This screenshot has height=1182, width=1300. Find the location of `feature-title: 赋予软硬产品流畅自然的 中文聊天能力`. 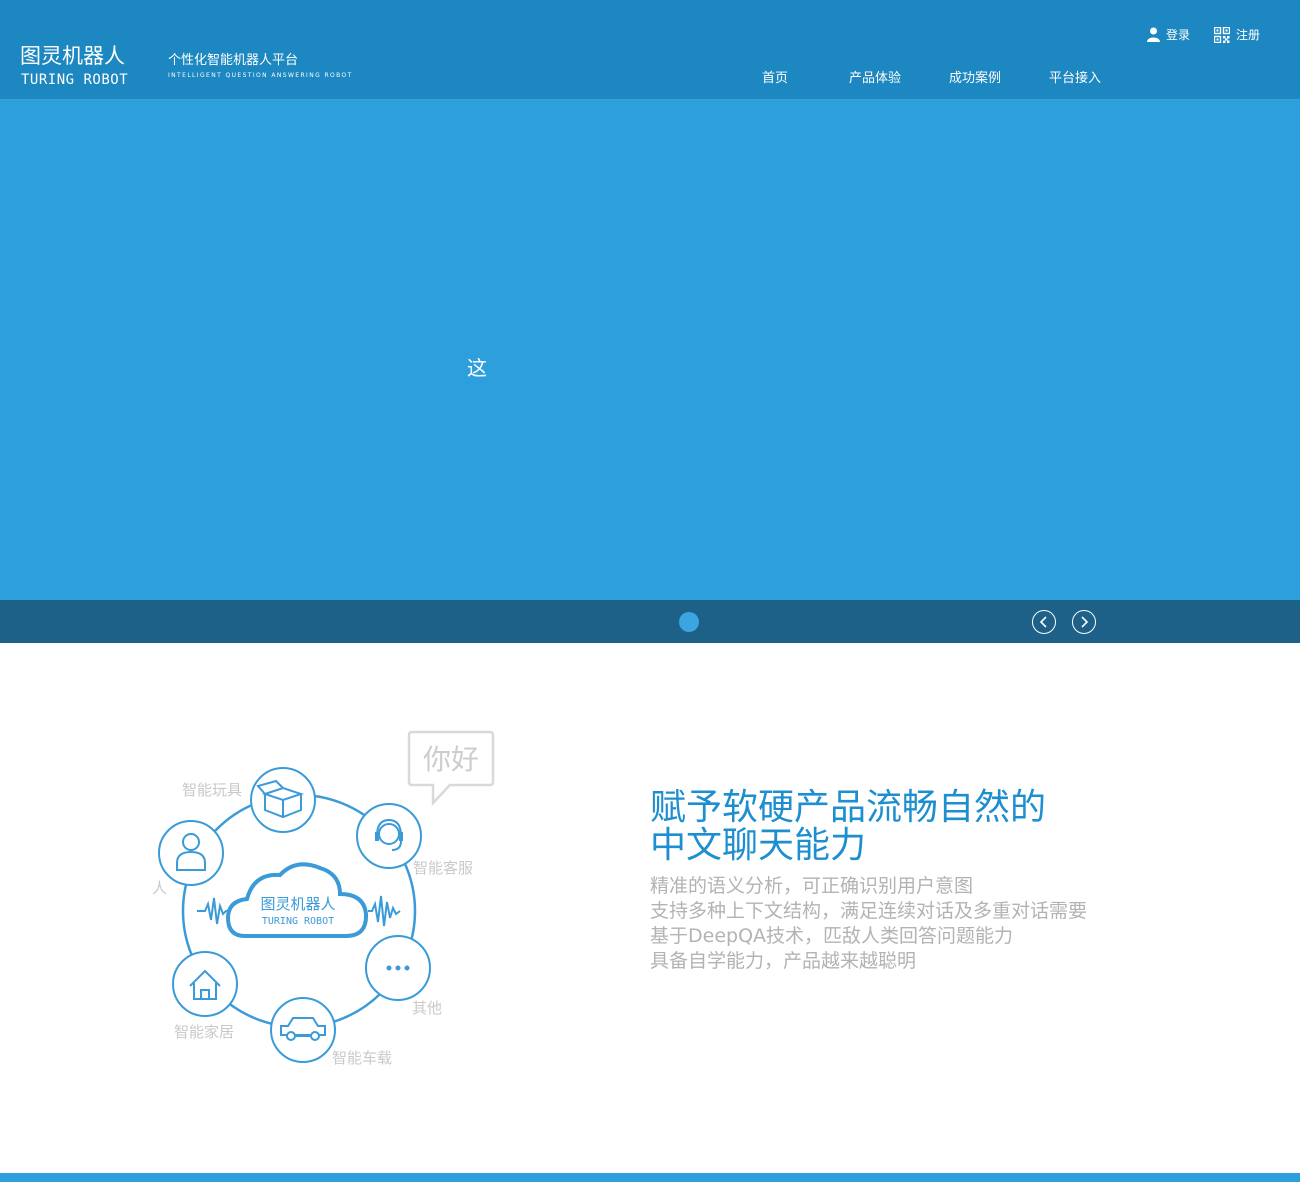

feature-title: 赋予软硬产品流畅自然的 中文聊天能力 is located at coordinates (870, 827).